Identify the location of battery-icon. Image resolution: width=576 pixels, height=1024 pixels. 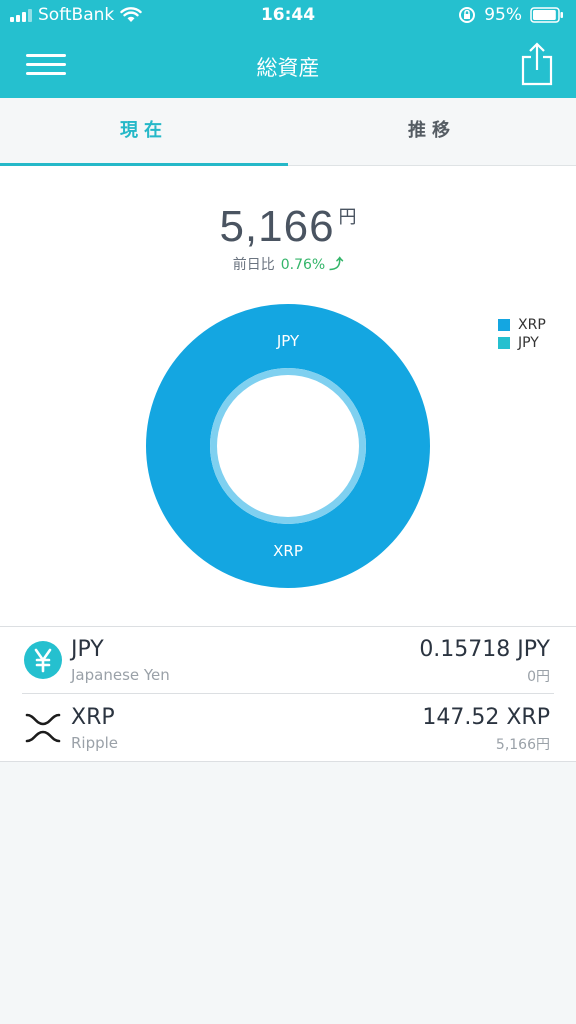
(546, 15).